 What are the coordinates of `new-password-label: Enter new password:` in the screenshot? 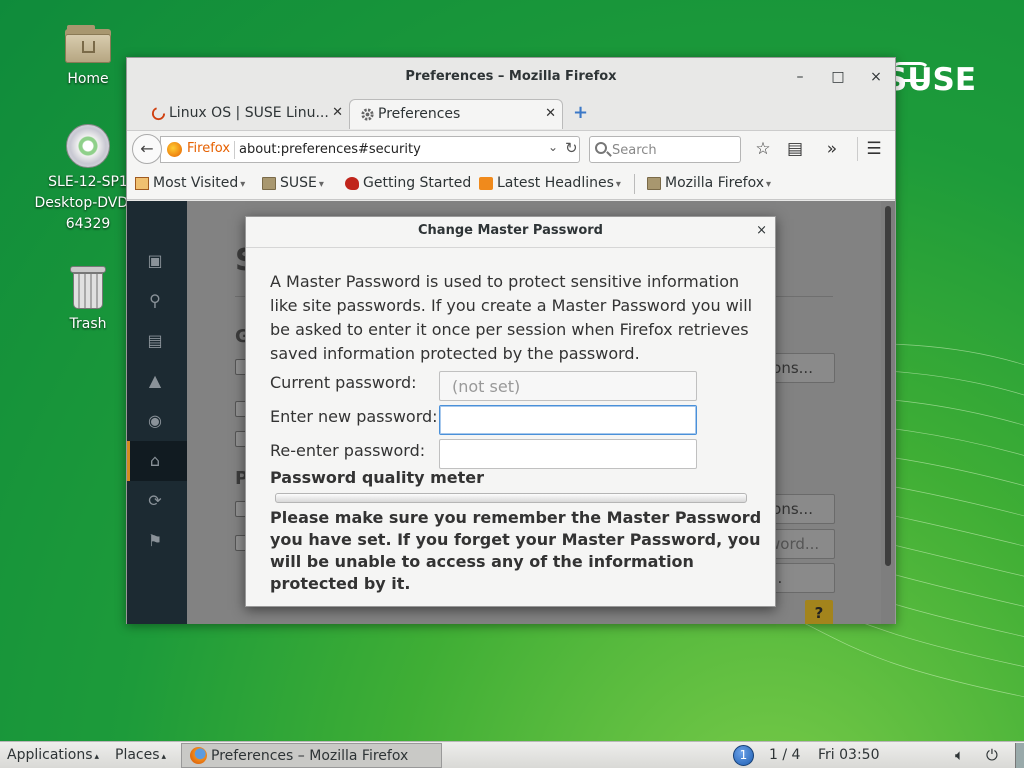 It's located at (354, 416).